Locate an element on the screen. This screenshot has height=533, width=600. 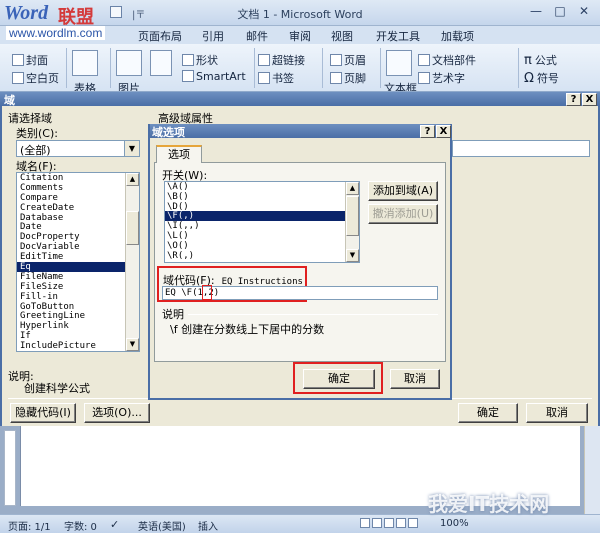
proofing-icon: ✓ is located at coordinates (114, 524).